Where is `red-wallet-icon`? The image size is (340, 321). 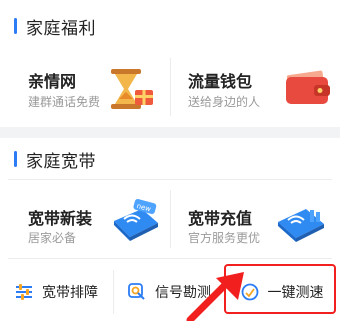
red-wallet-icon is located at coordinates (308, 87).